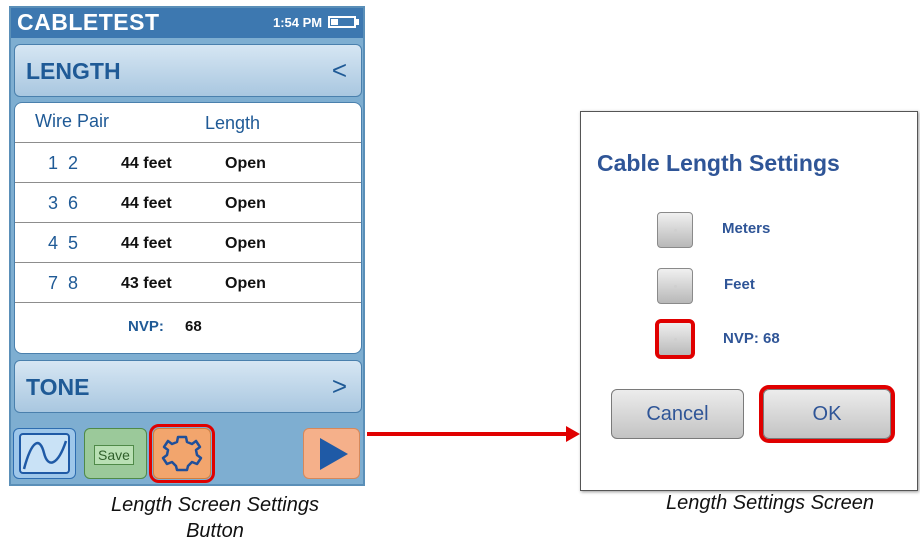 The height and width of the screenshot is (546, 920). I want to click on caption-settings-screen: Length Settings Screen, so click(770, 503).